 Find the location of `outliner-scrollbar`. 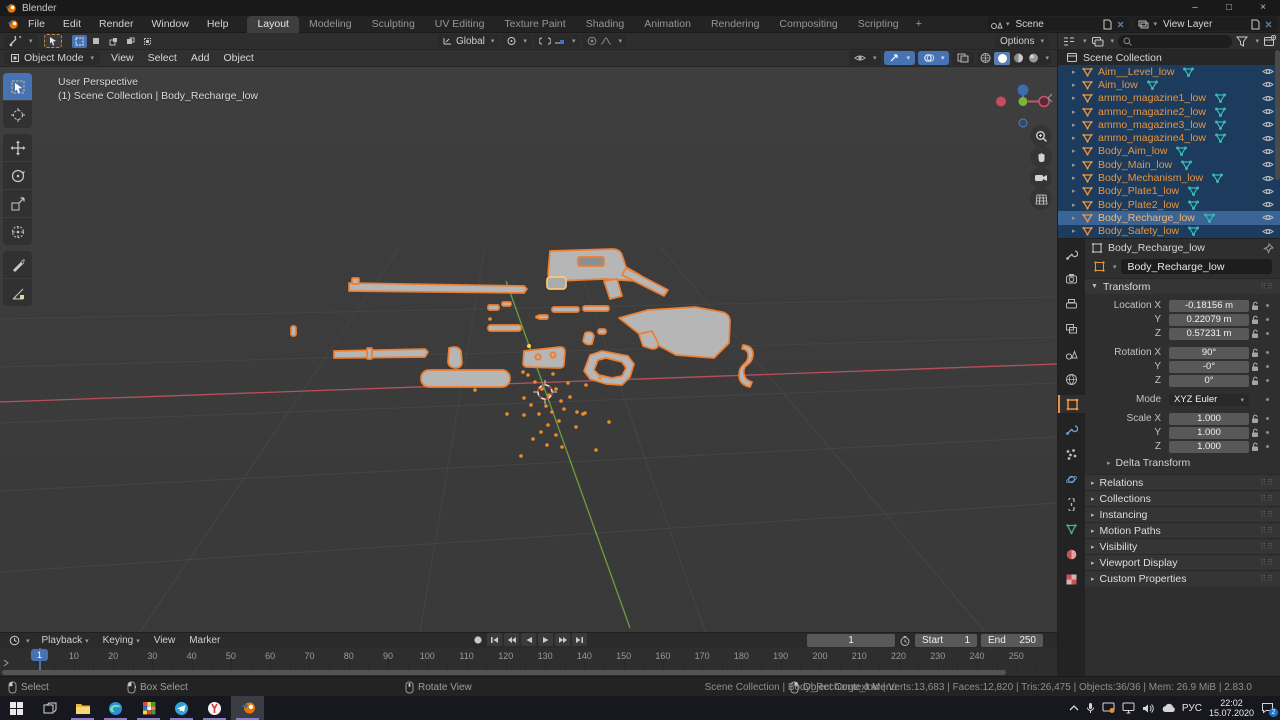

outliner-scrollbar is located at coordinates (1277, 115).